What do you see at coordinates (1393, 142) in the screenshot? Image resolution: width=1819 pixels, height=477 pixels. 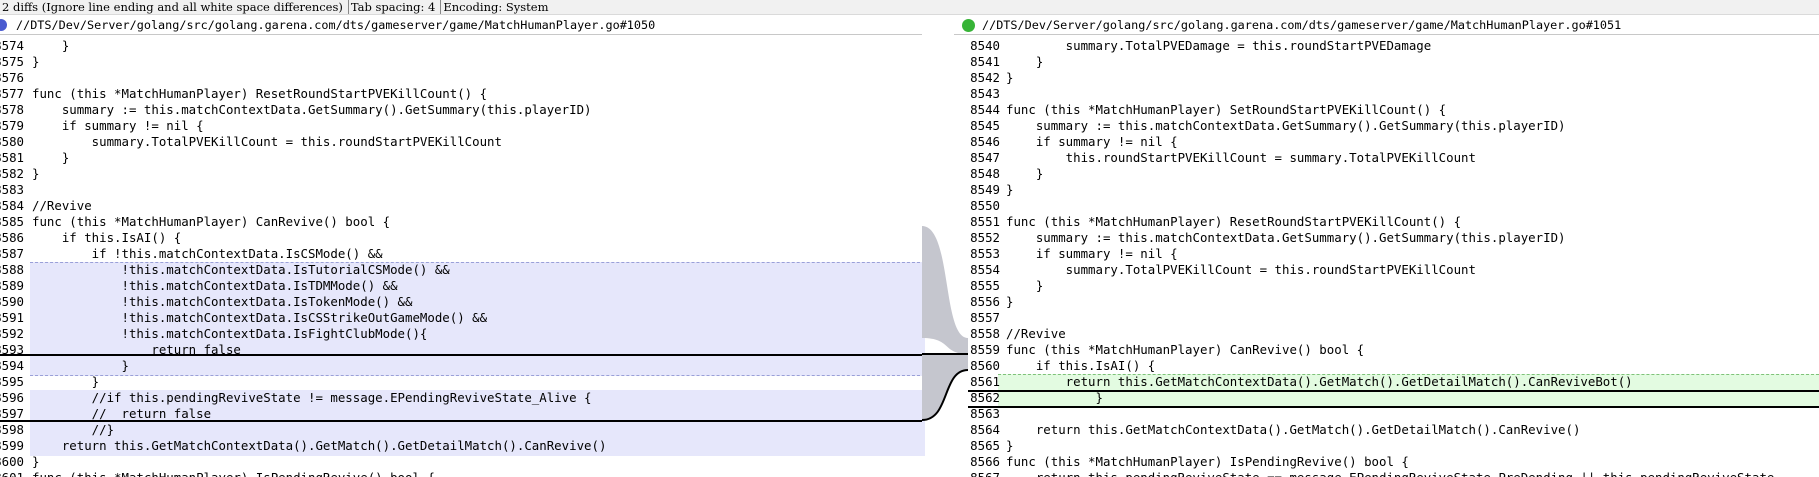 I see `right-code-line: 8546 if summary != nil {` at bounding box center [1393, 142].